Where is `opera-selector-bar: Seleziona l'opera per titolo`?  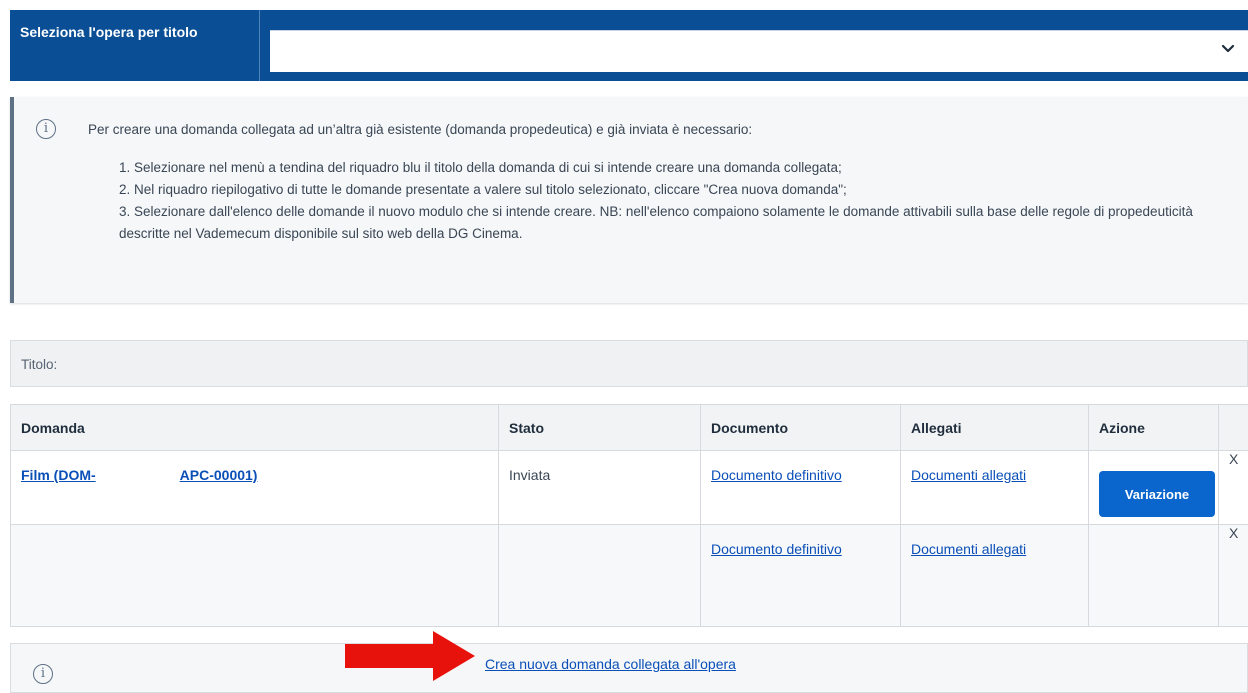 opera-selector-bar: Seleziona l'opera per titolo is located at coordinates (629, 45).